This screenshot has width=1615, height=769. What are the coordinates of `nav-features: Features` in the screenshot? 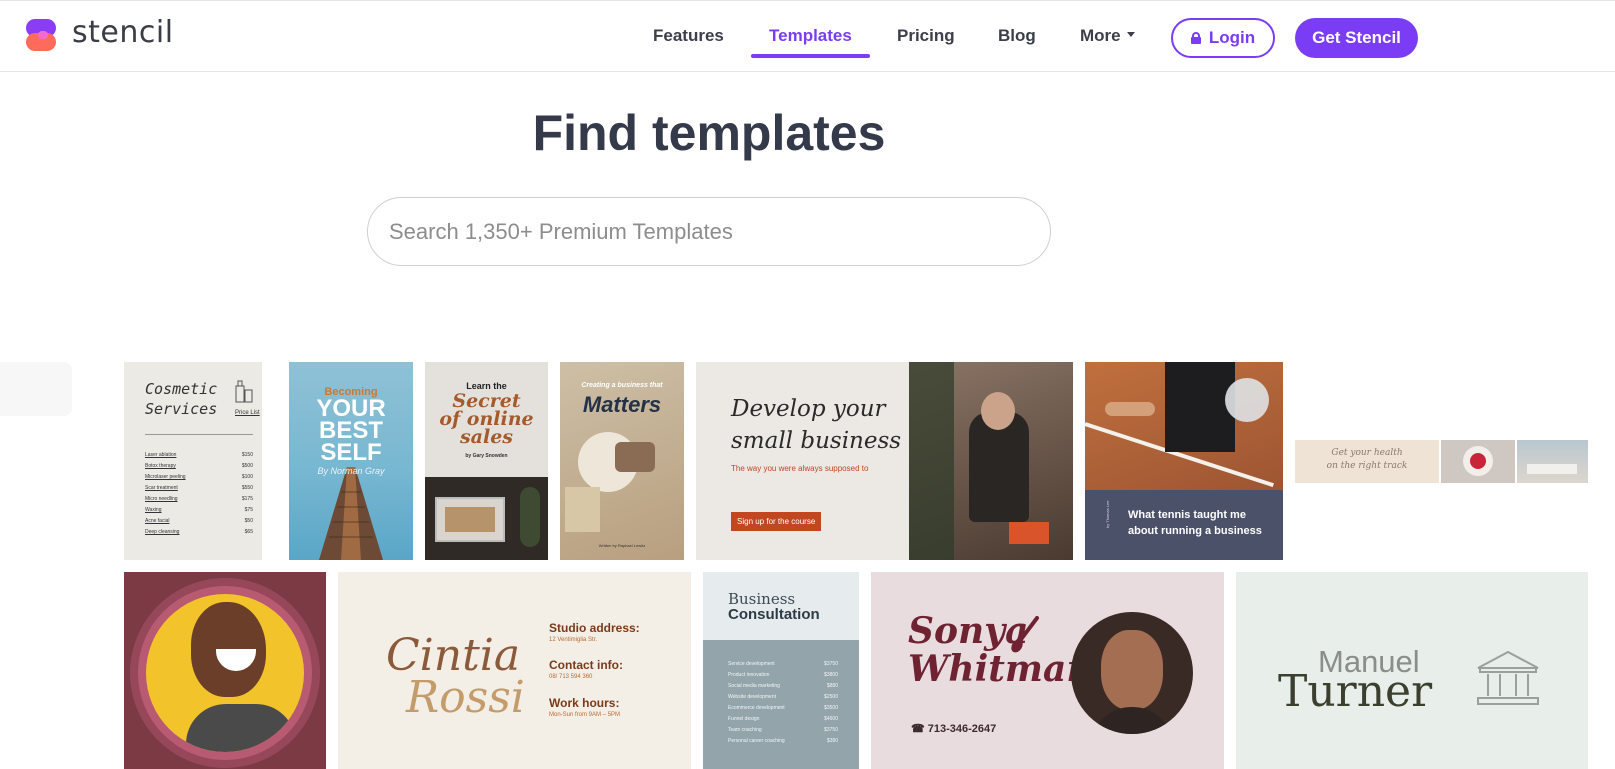 It's located at (688, 36).